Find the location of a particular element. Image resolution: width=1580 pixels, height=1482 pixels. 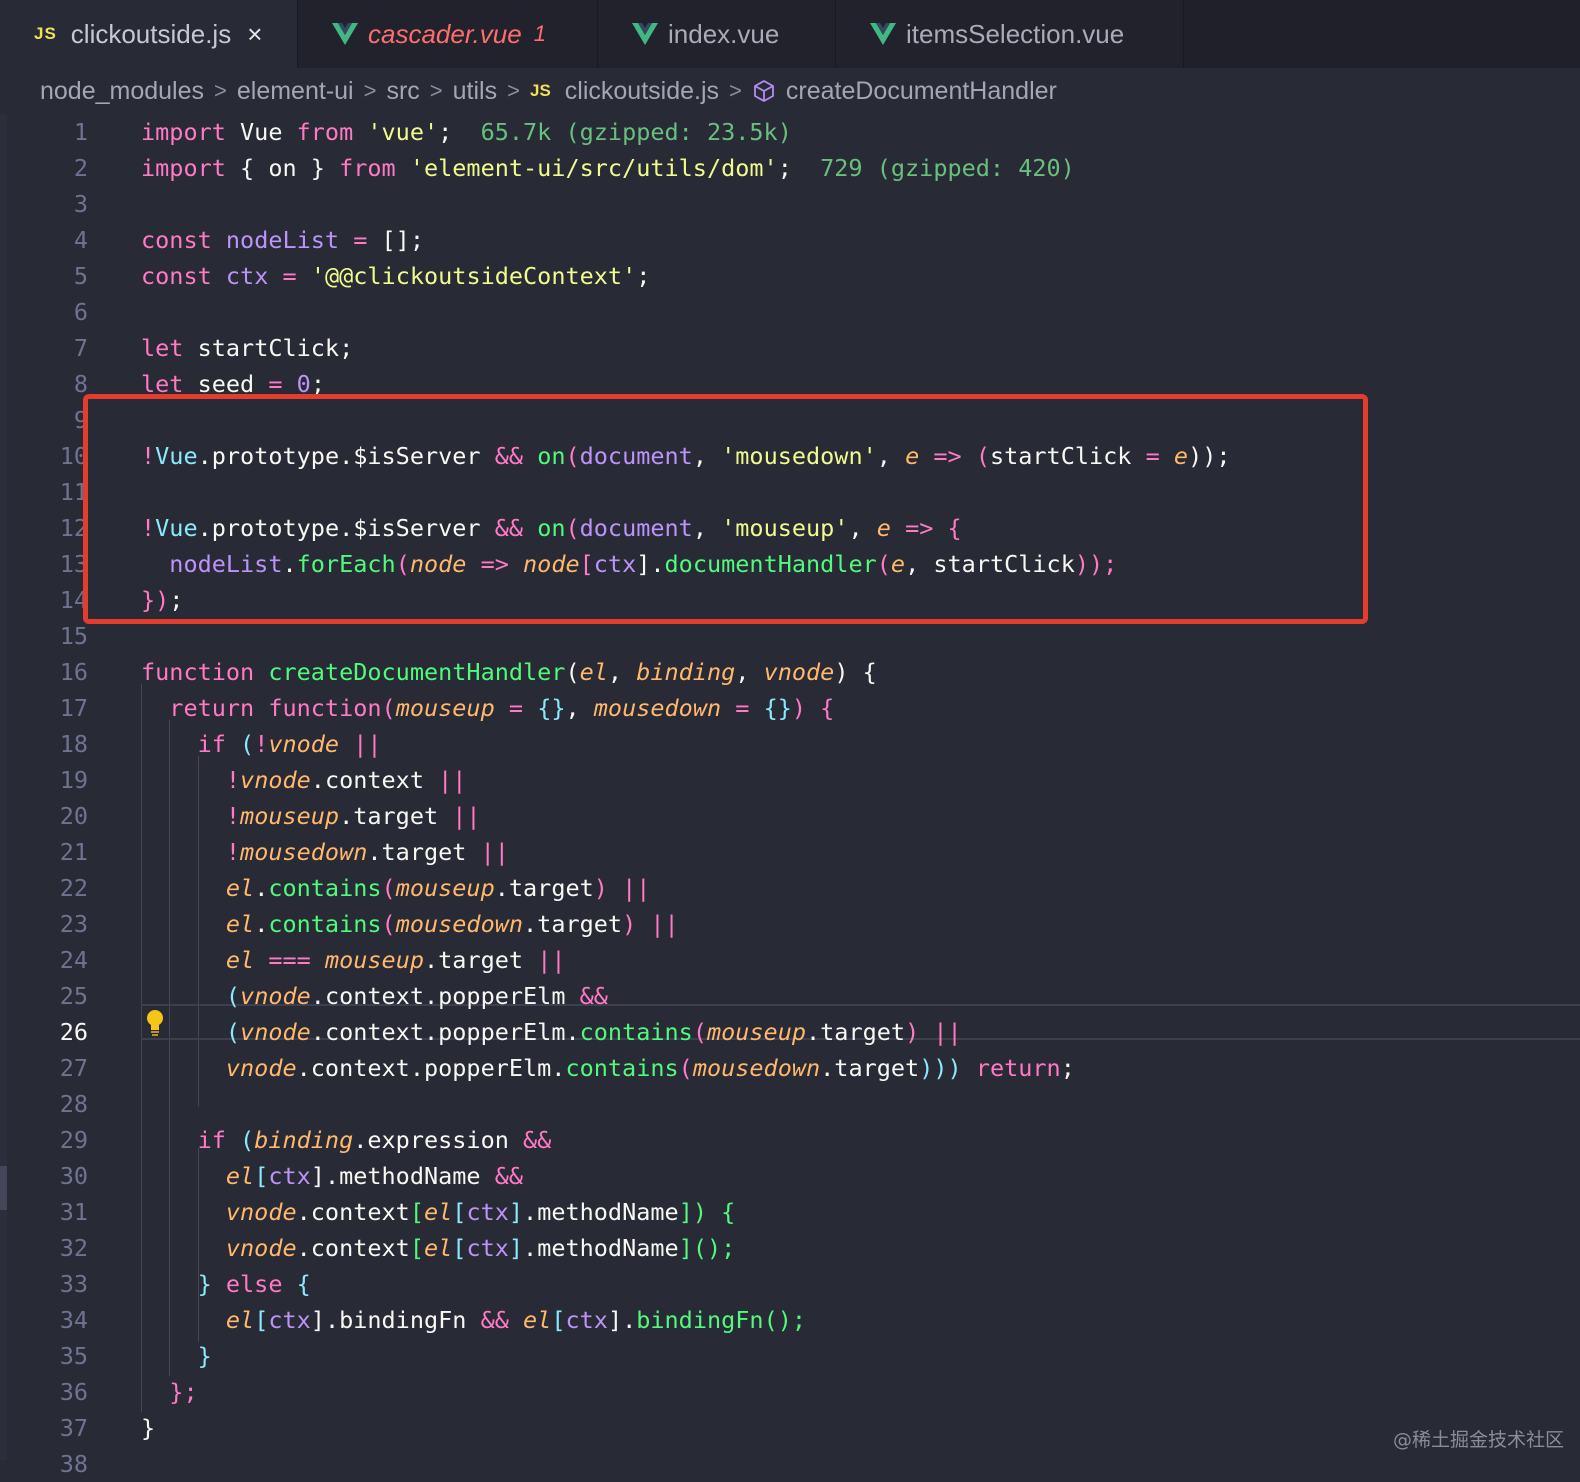

breadcrumb-item-utils: utils is located at coordinates (475, 91).